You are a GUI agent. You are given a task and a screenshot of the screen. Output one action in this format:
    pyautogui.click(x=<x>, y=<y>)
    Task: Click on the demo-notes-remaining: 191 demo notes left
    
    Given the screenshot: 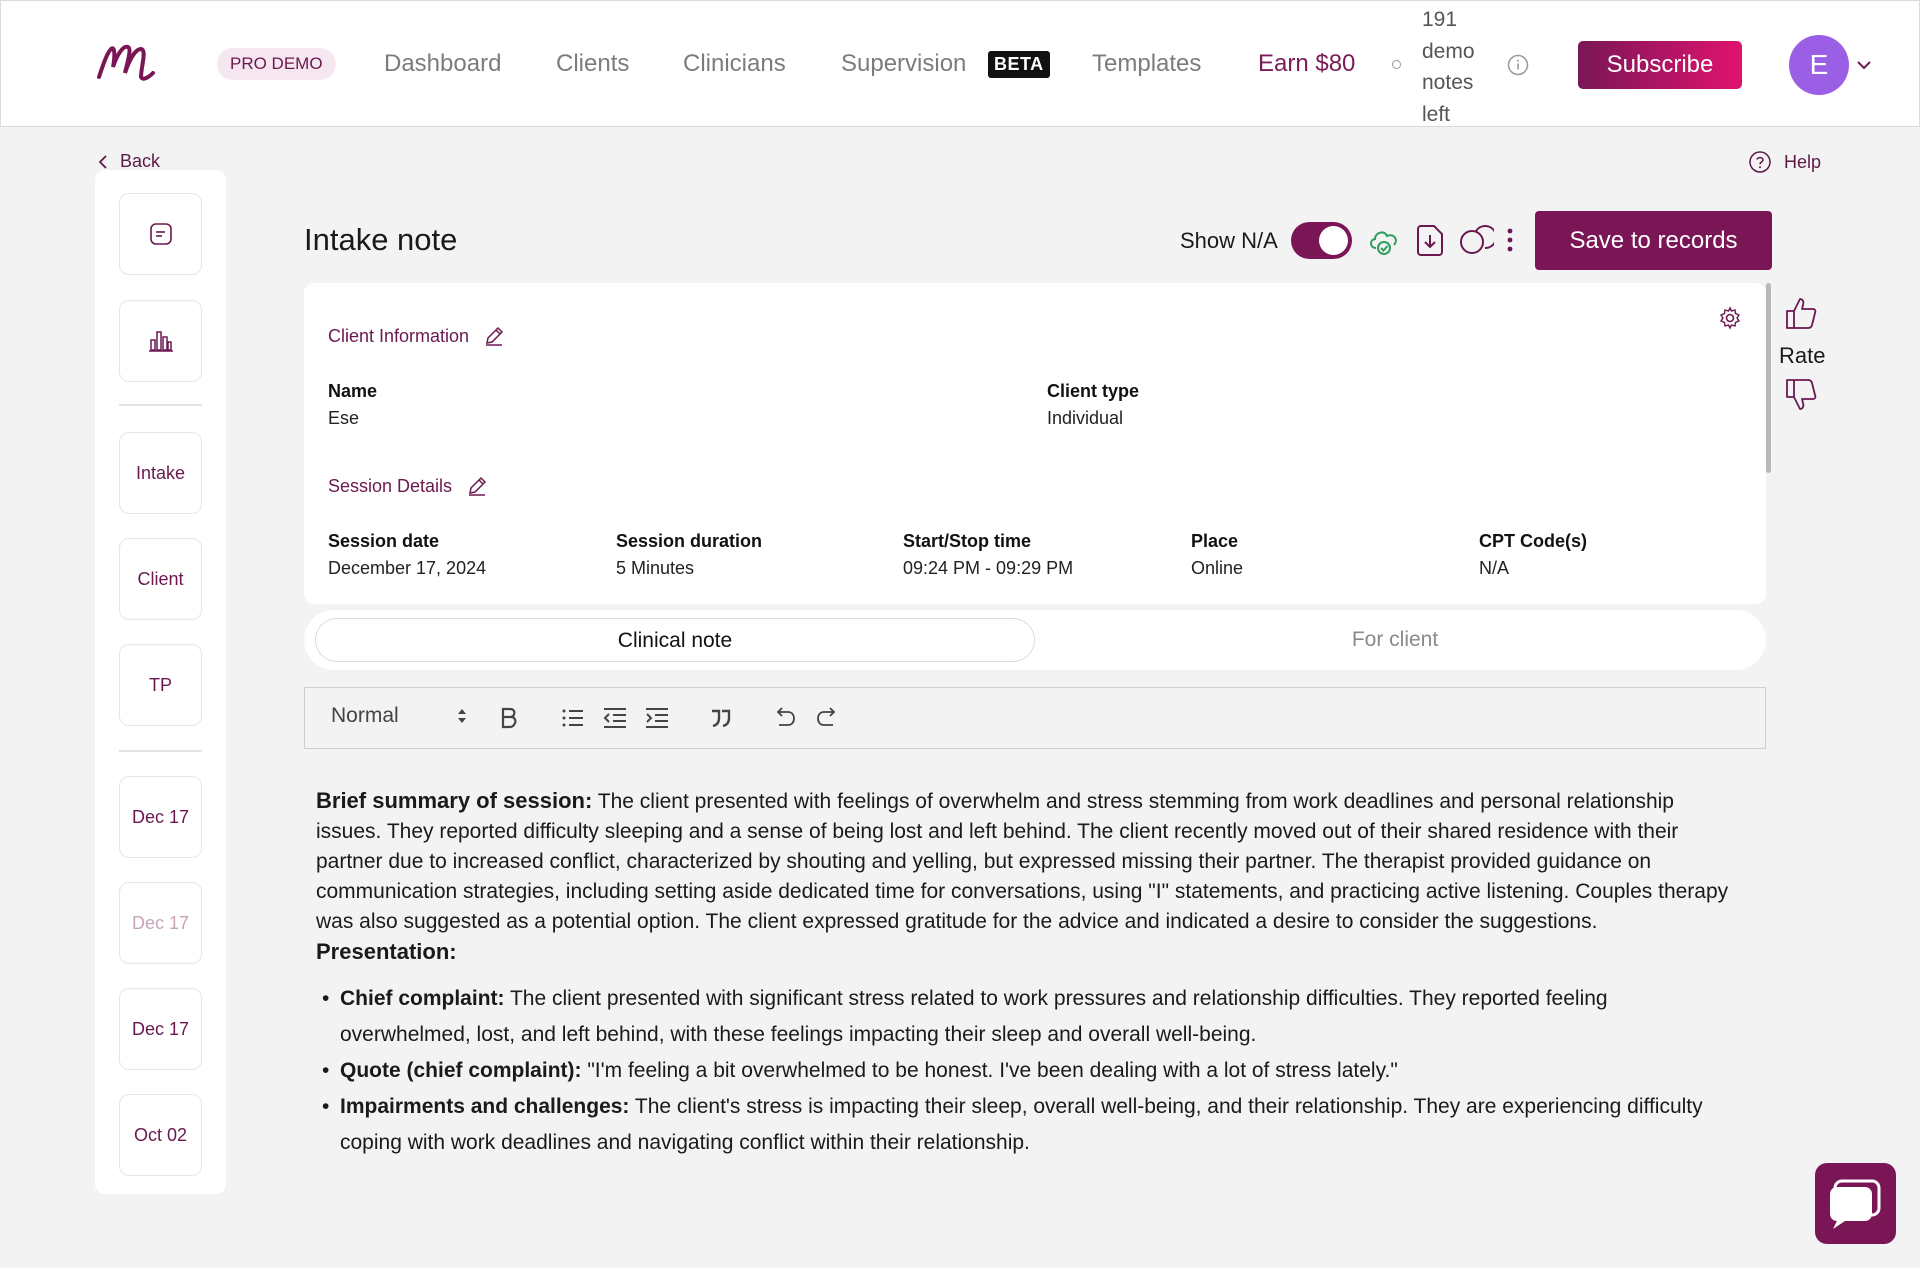 What is the action you would take?
    pyautogui.click(x=1448, y=67)
    